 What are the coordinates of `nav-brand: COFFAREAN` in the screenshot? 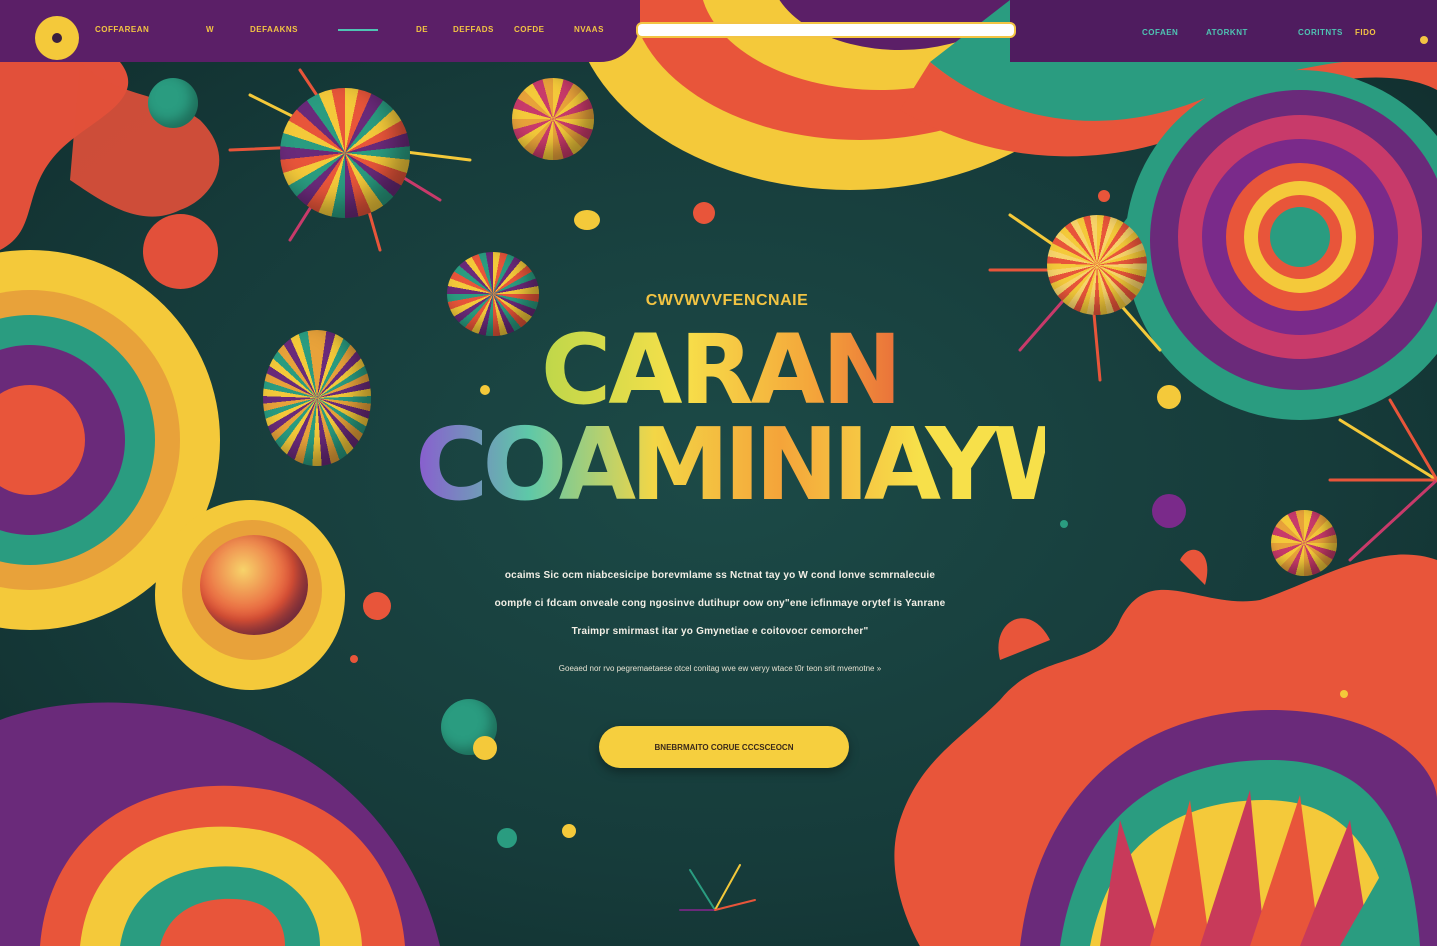 It's located at (122, 29).